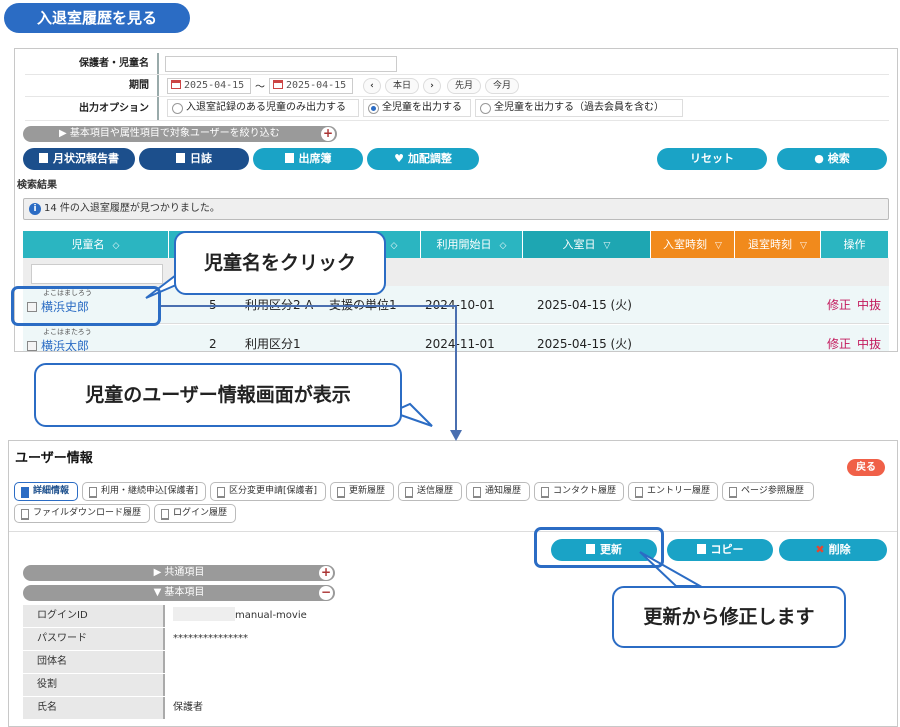 The height and width of the screenshot is (727, 900). What do you see at coordinates (86, 306) in the screenshot?
I see `highlight-child-name` at bounding box center [86, 306].